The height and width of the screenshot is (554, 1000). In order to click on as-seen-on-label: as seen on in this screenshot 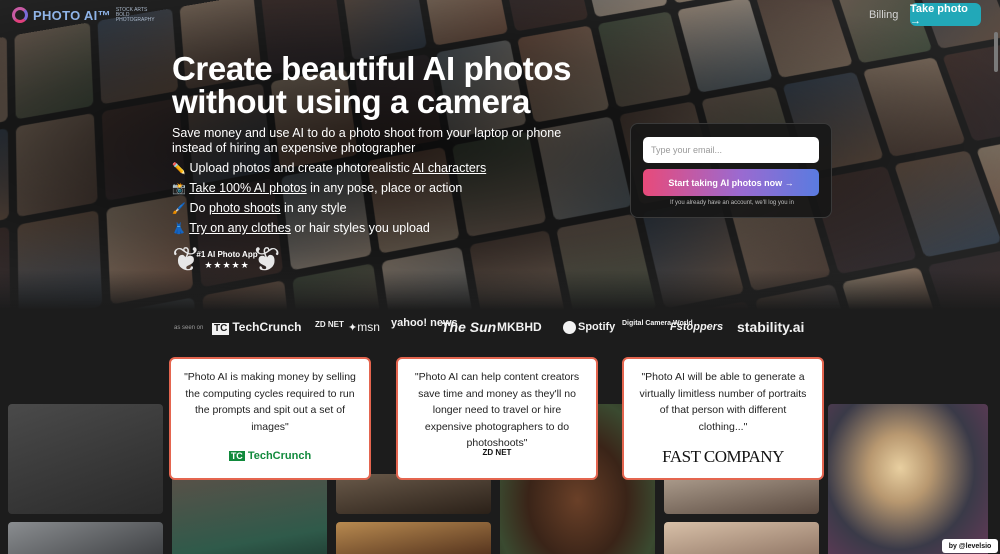, I will do `click(188, 328)`.